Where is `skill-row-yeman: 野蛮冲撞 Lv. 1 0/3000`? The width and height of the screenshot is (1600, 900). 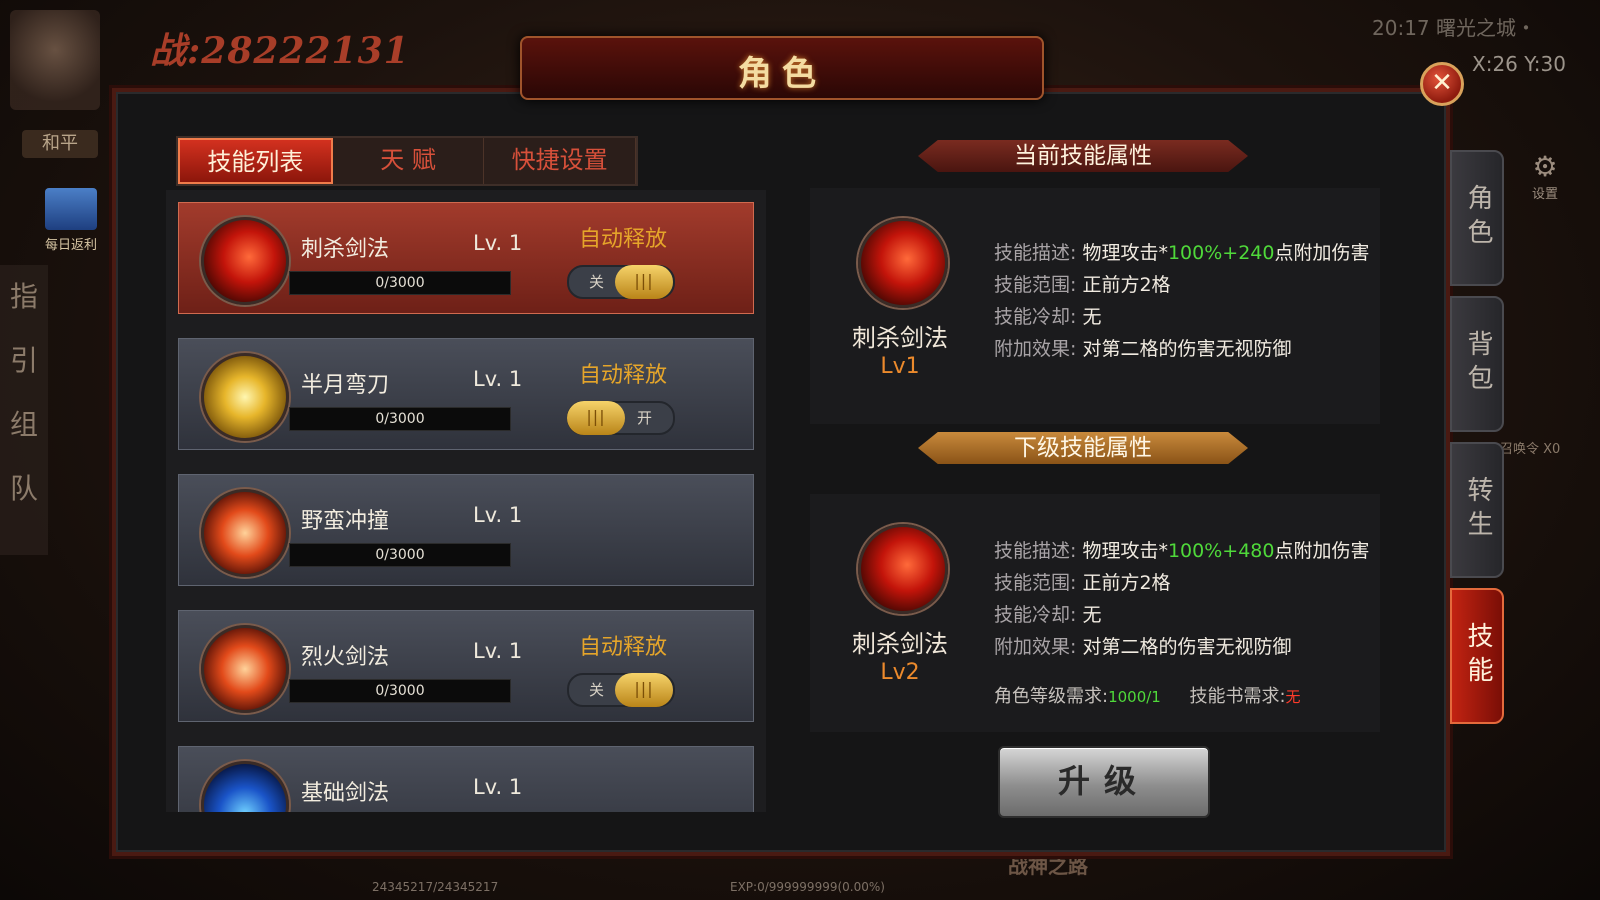
skill-row-yeman: 野蛮冲撞 Lv. 1 0/3000 is located at coordinates (466, 530).